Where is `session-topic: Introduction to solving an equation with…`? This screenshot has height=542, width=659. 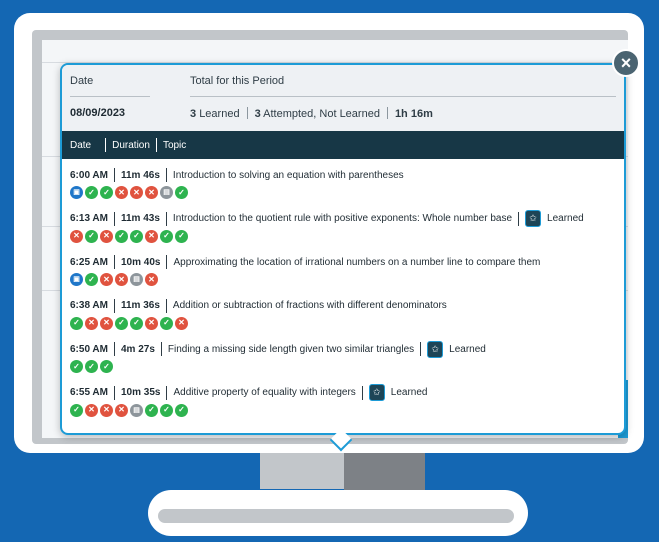 session-topic: Introduction to solving an equation with… is located at coordinates (288, 175).